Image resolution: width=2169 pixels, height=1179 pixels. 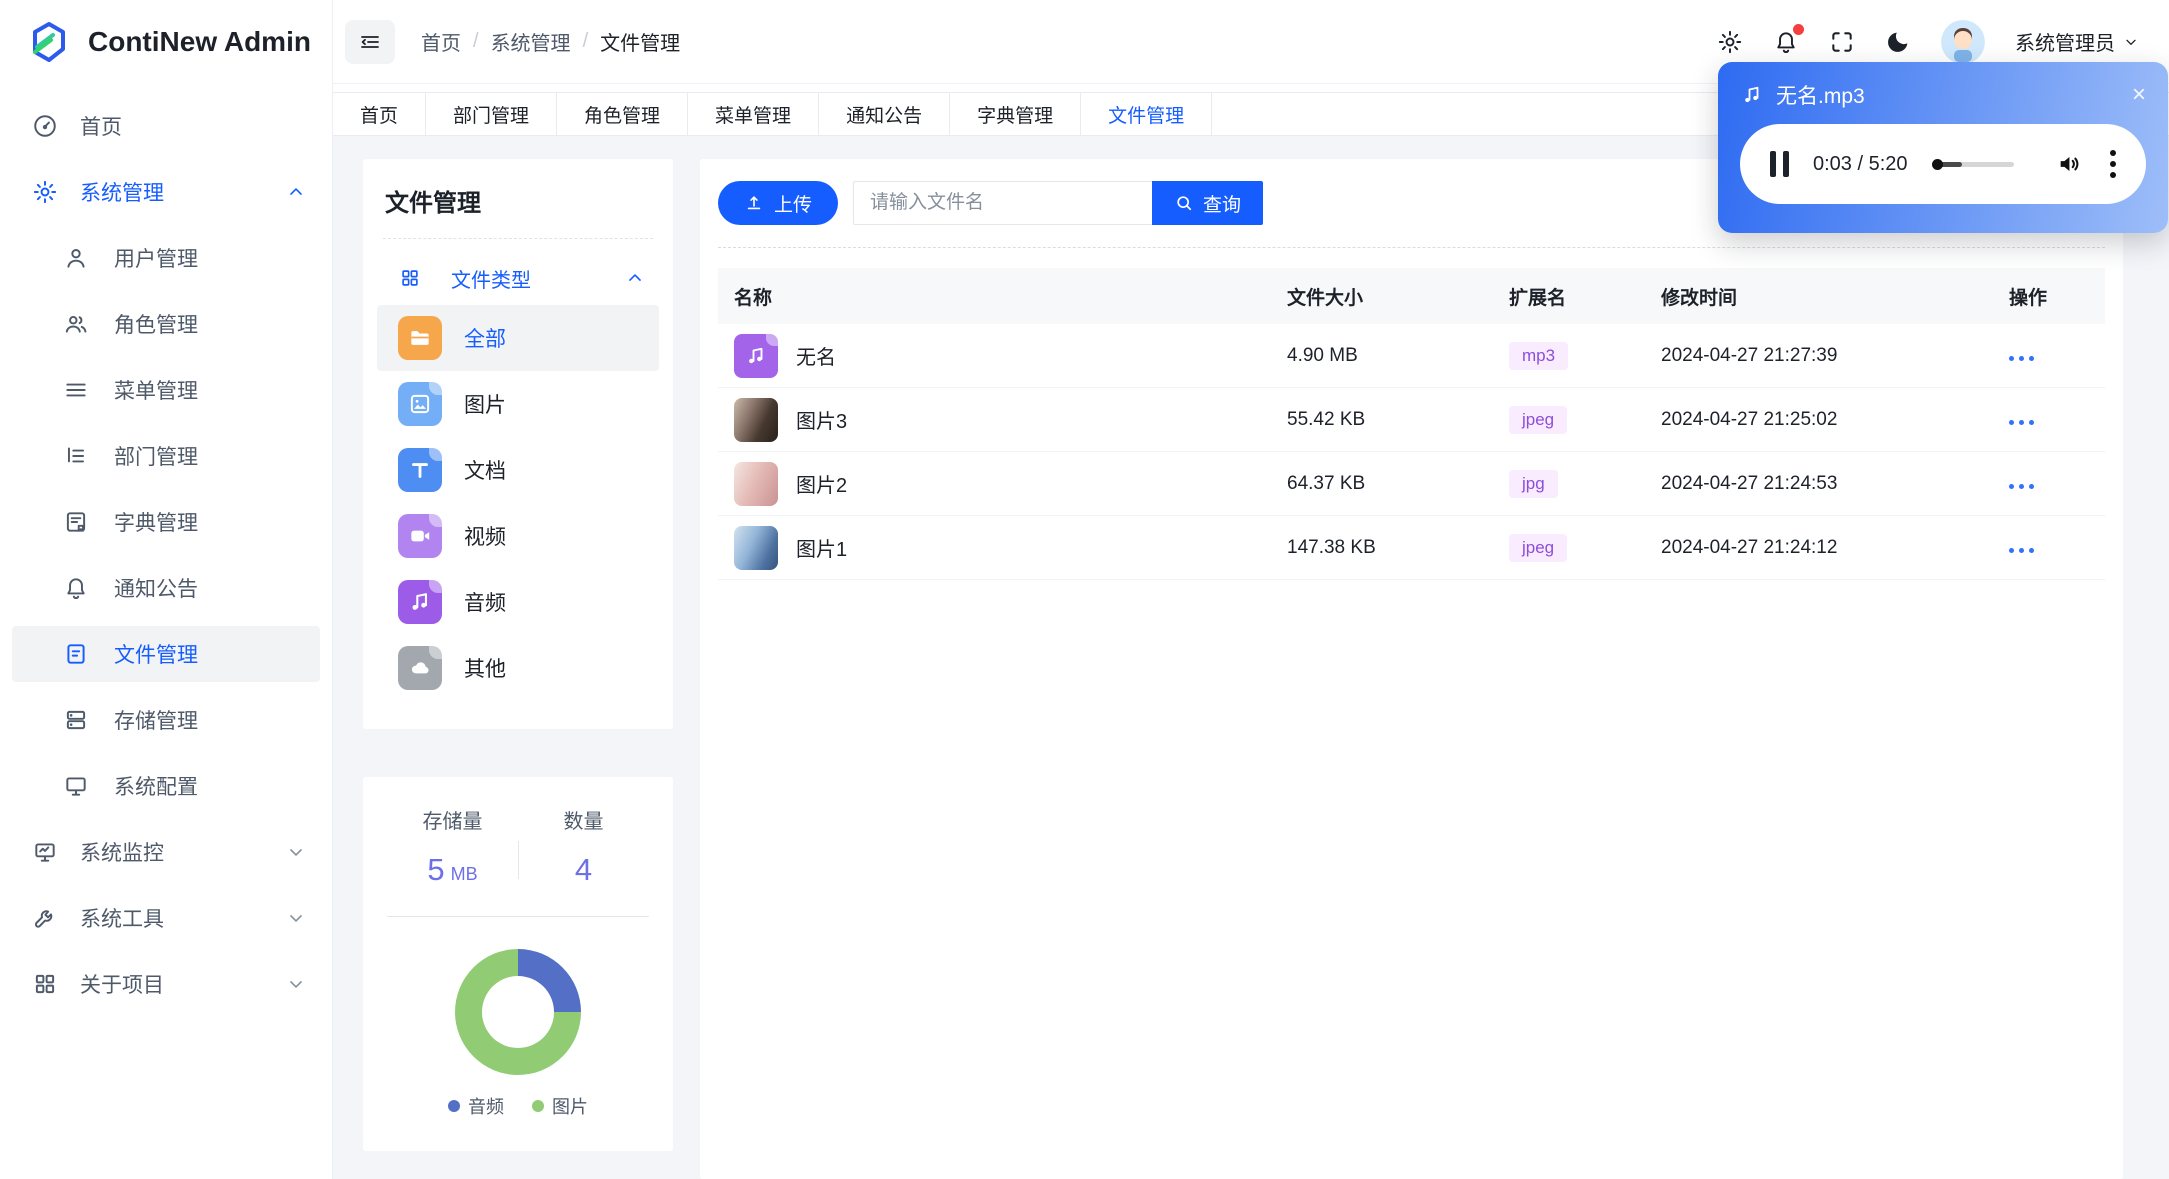 I want to click on sidebar-item-dictionary-management: 字典管理, so click(x=166, y=522).